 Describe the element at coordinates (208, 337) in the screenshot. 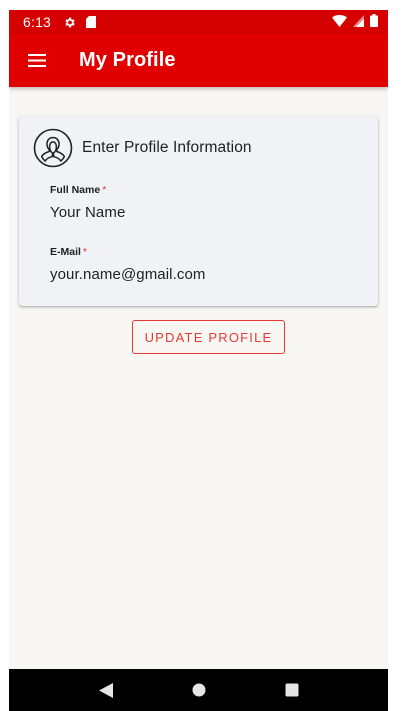

I see `update-profile-button: UPDATE PROFILE` at that location.